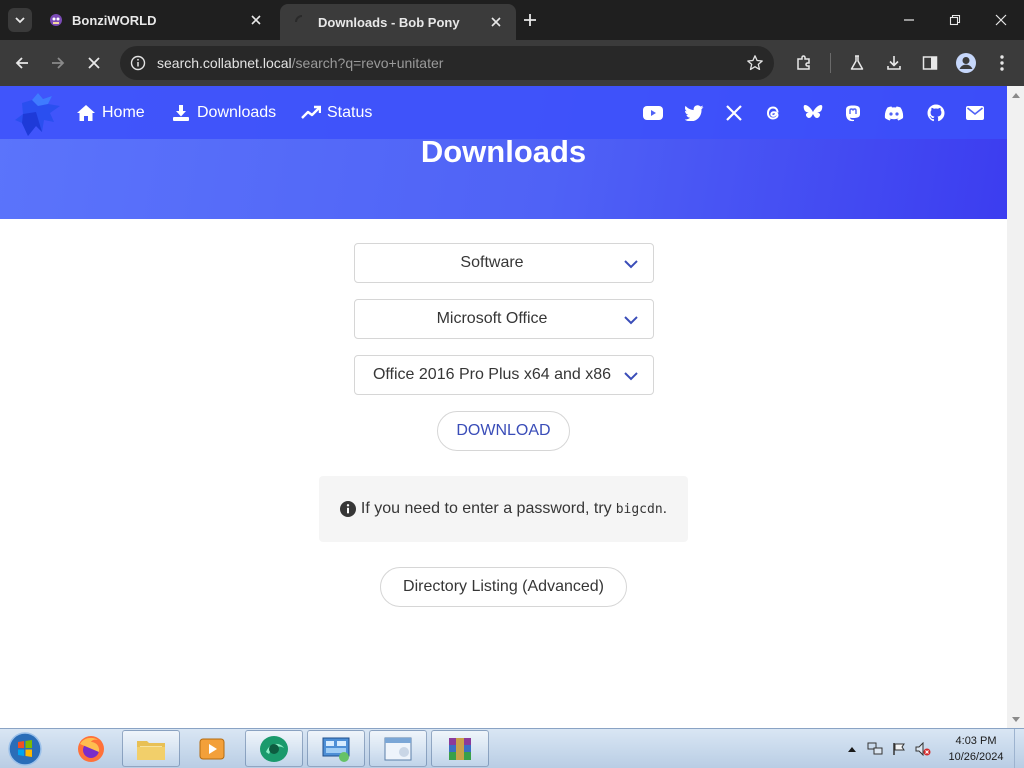 This screenshot has height=768, width=1024. I want to click on tab-title: BonziWORLD, so click(114, 20).